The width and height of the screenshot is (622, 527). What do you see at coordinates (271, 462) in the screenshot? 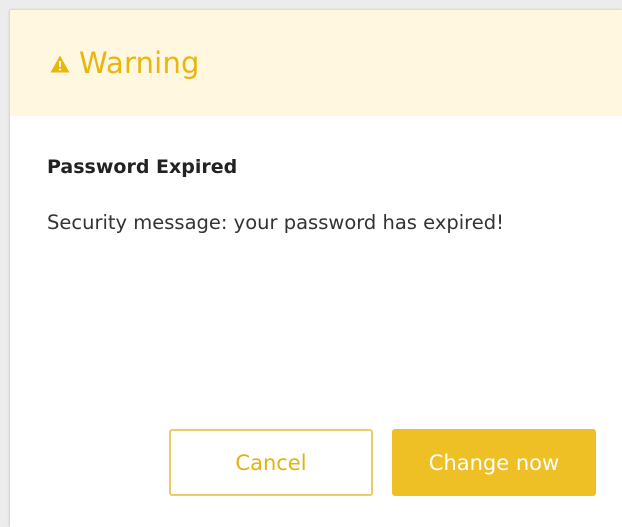
I see `cancel-button: Cancel` at bounding box center [271, 462].